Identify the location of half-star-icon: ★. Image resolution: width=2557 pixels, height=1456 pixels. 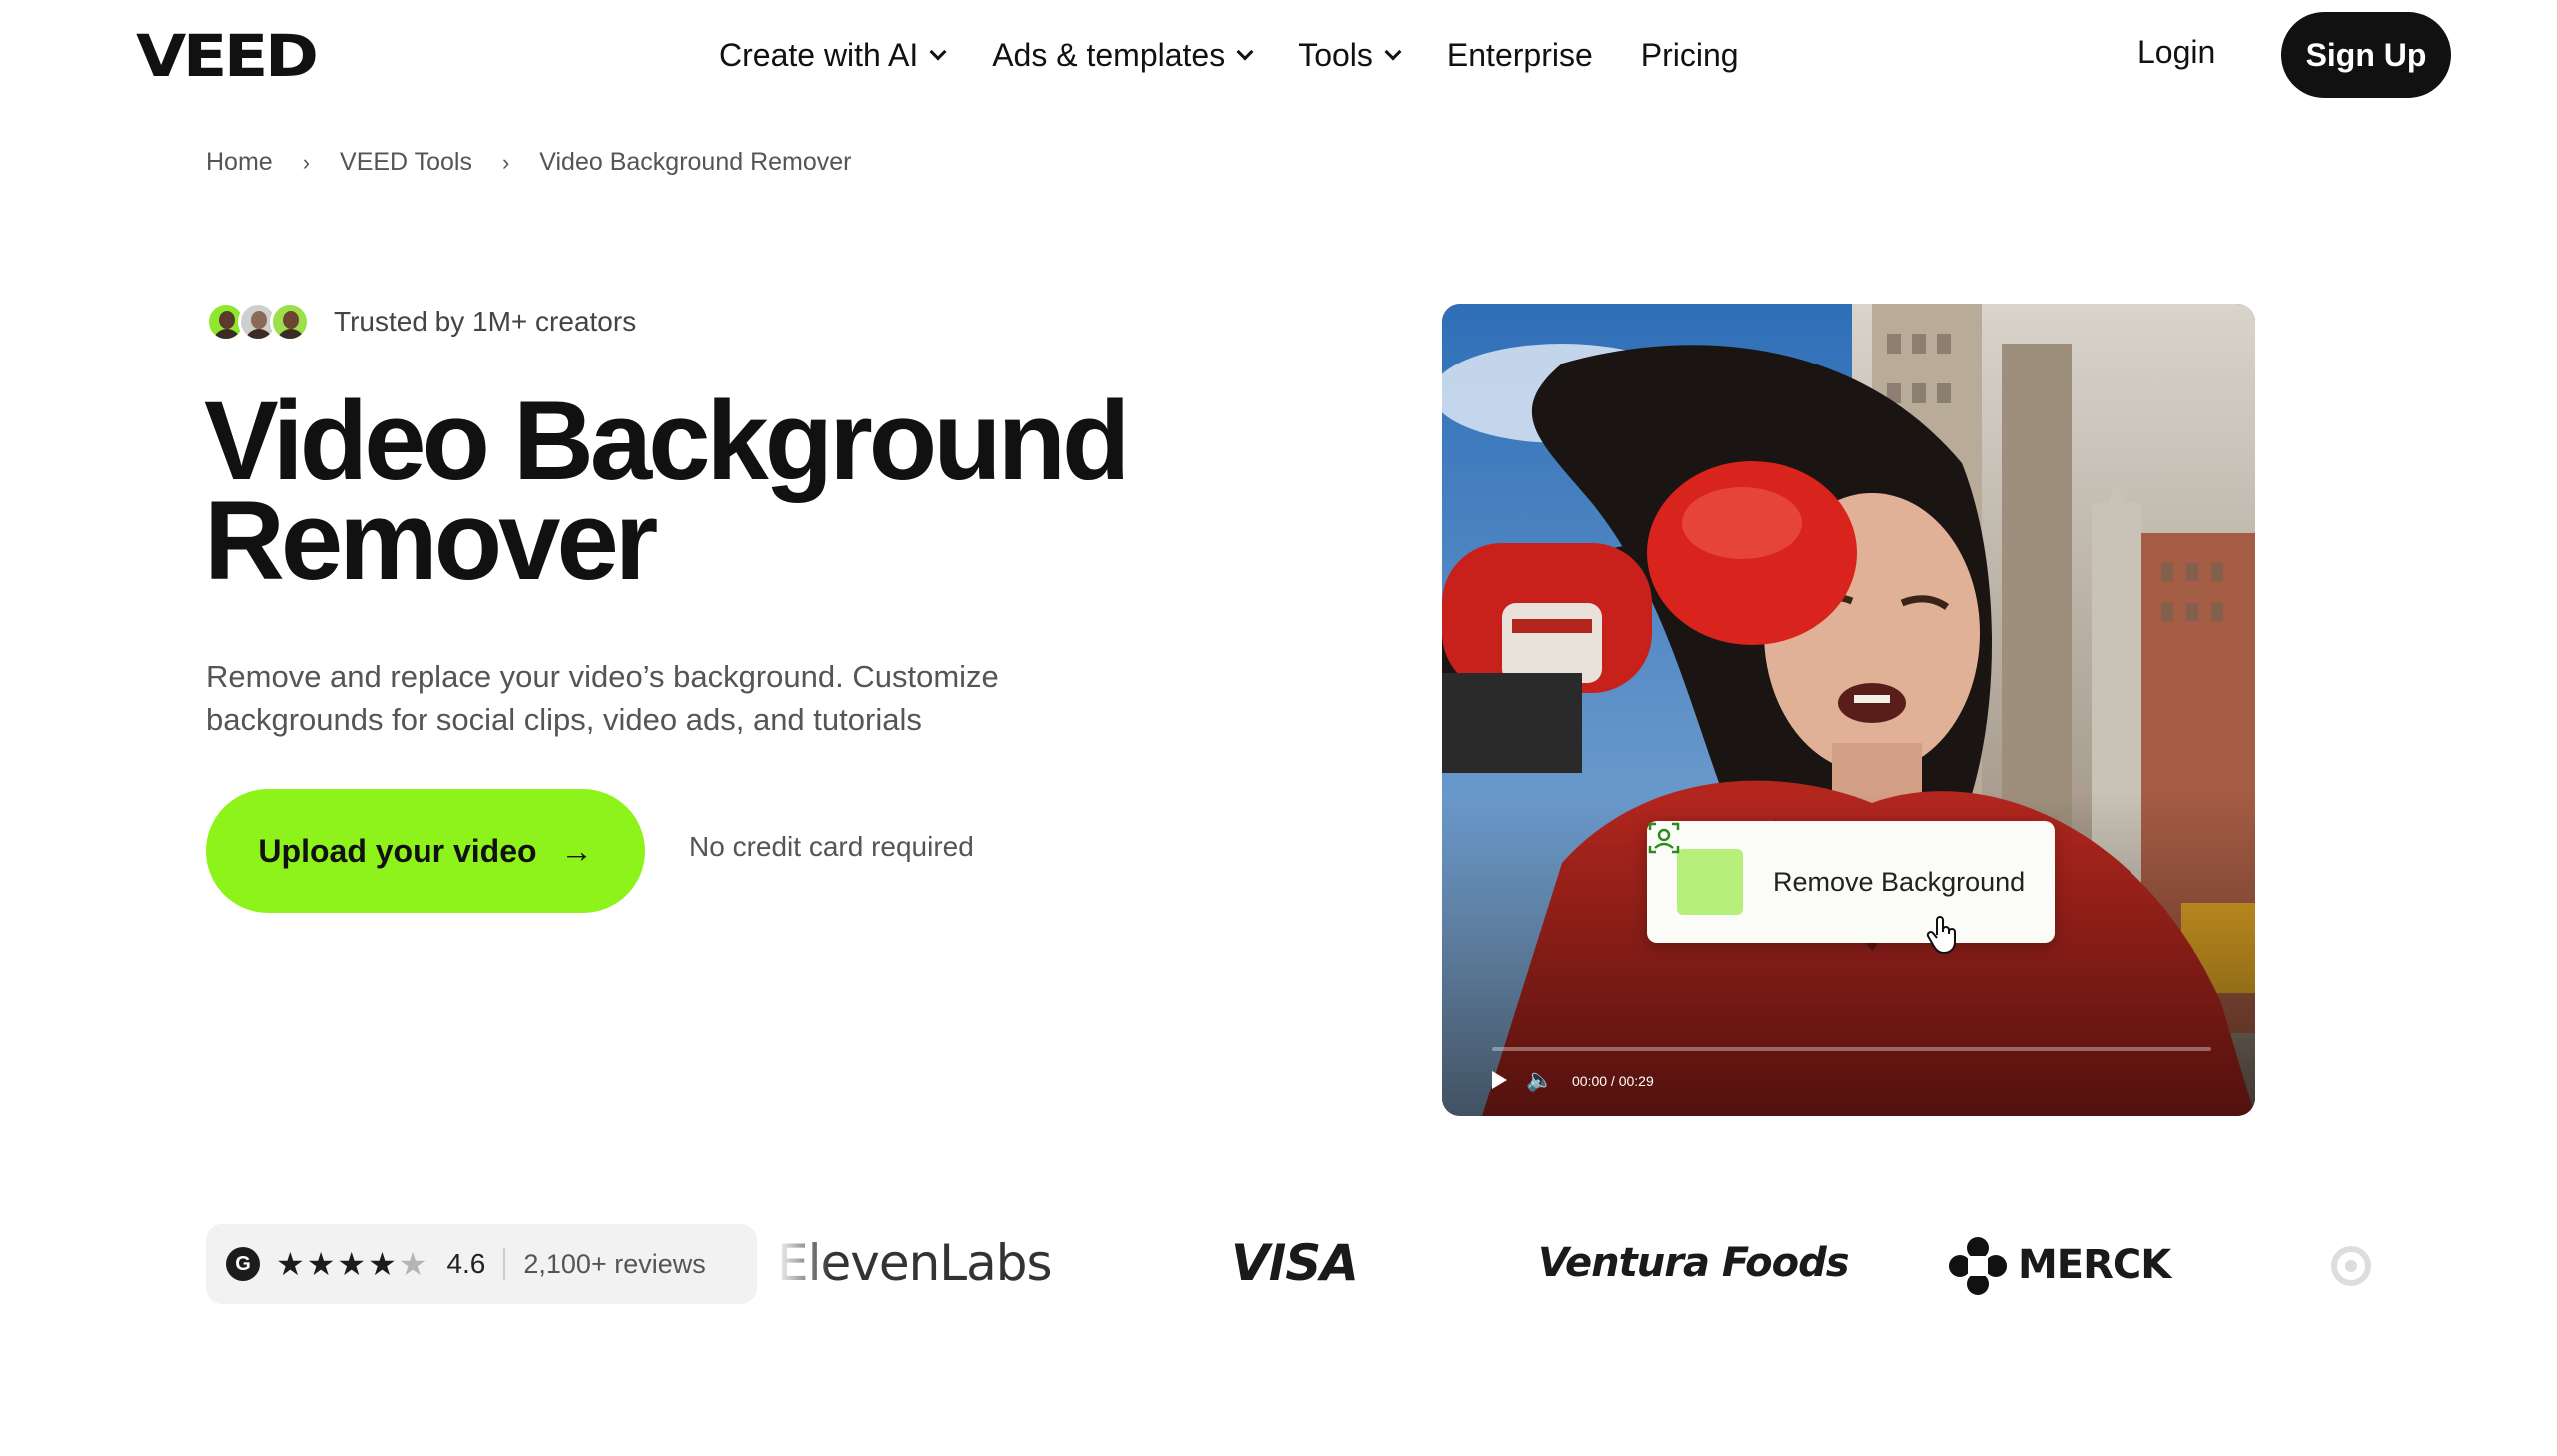
(413, 1264).